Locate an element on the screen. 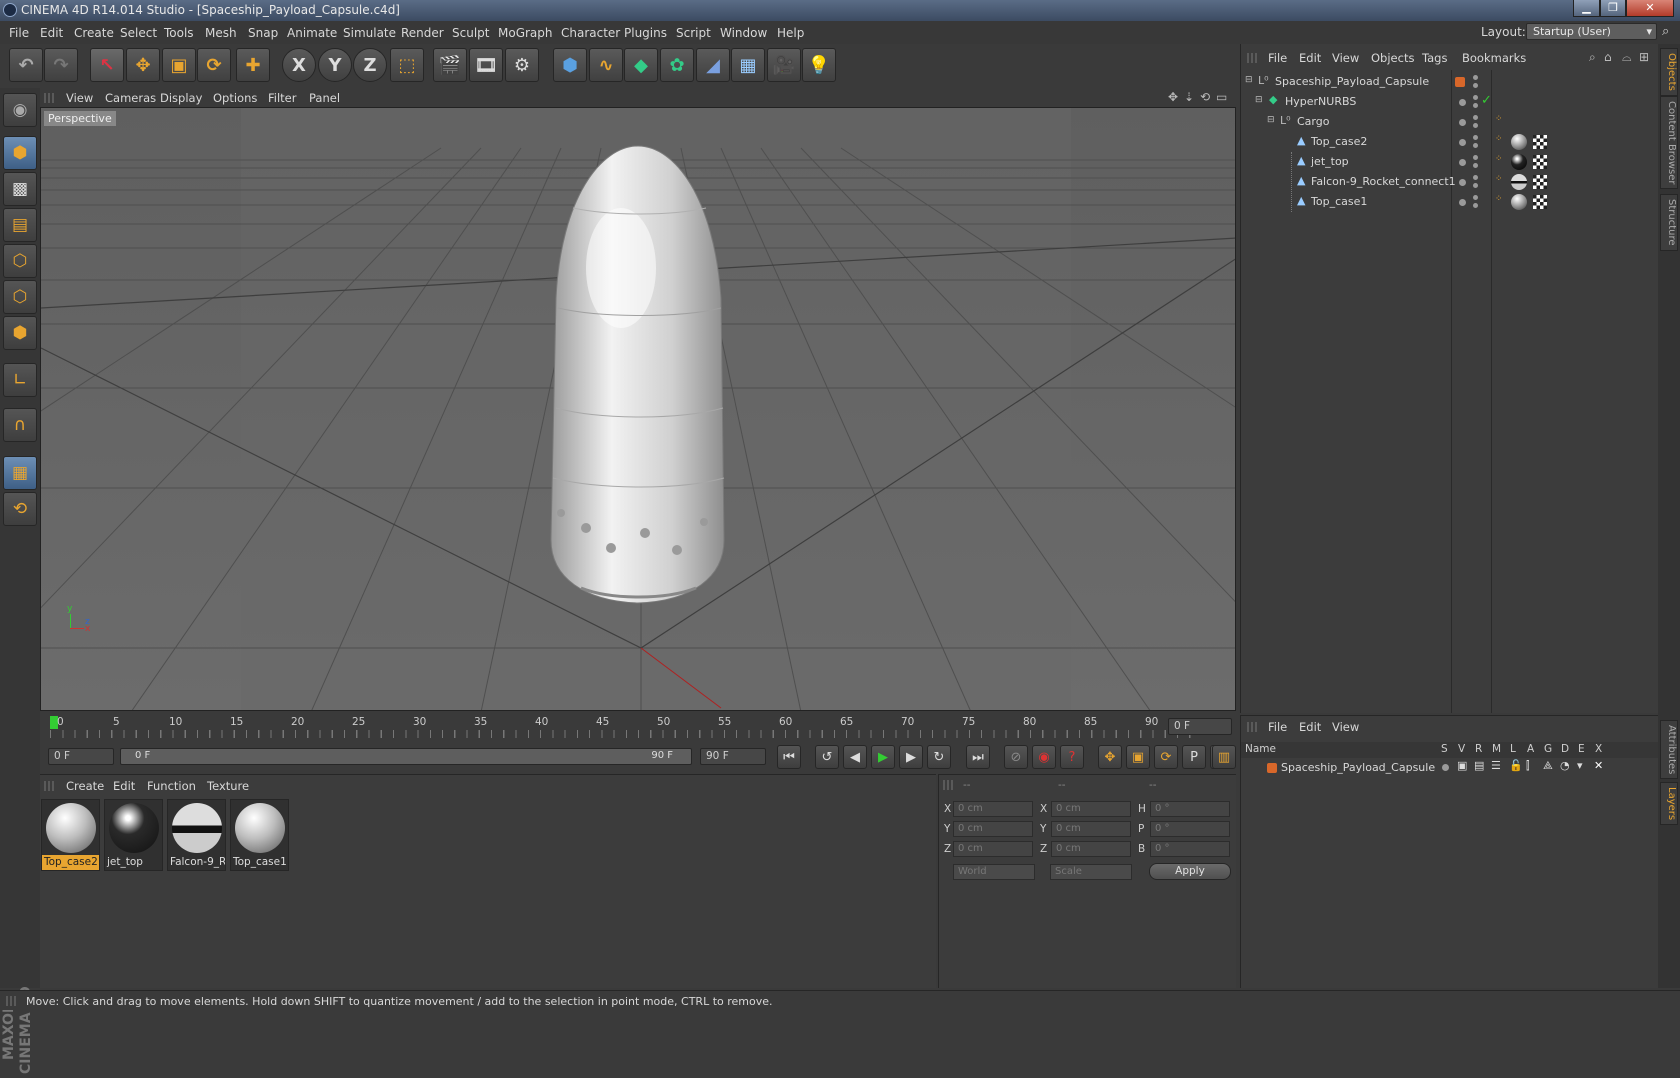  record-keys-button: ⊘ is located at coordinates (1016, 757).